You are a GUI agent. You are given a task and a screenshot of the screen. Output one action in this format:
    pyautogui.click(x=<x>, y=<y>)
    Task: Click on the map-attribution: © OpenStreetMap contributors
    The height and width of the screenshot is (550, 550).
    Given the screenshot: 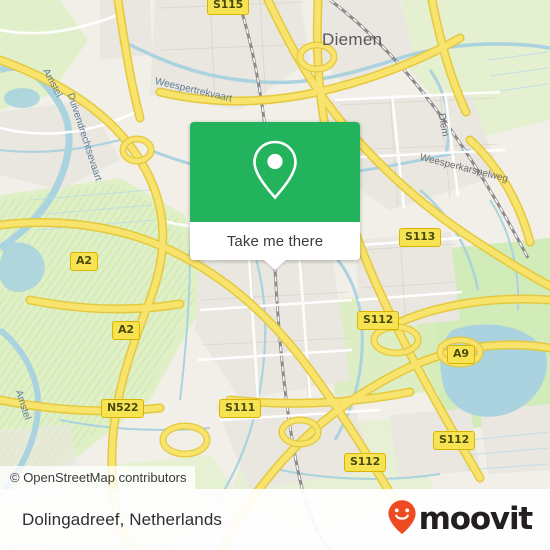 What is the action you would take?
    pyautogui.click(x=97, y=477)
    